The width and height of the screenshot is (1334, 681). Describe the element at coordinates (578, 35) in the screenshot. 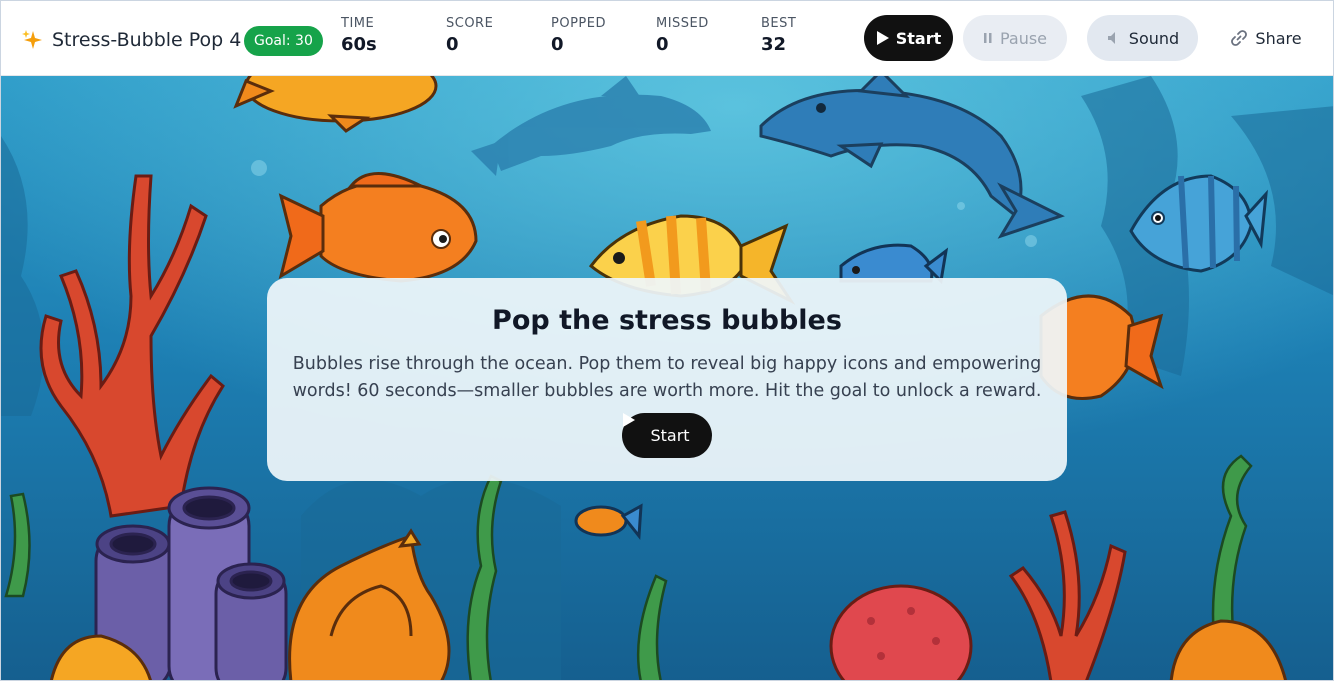

I see `stat-popped: POPPED 0` at that location.